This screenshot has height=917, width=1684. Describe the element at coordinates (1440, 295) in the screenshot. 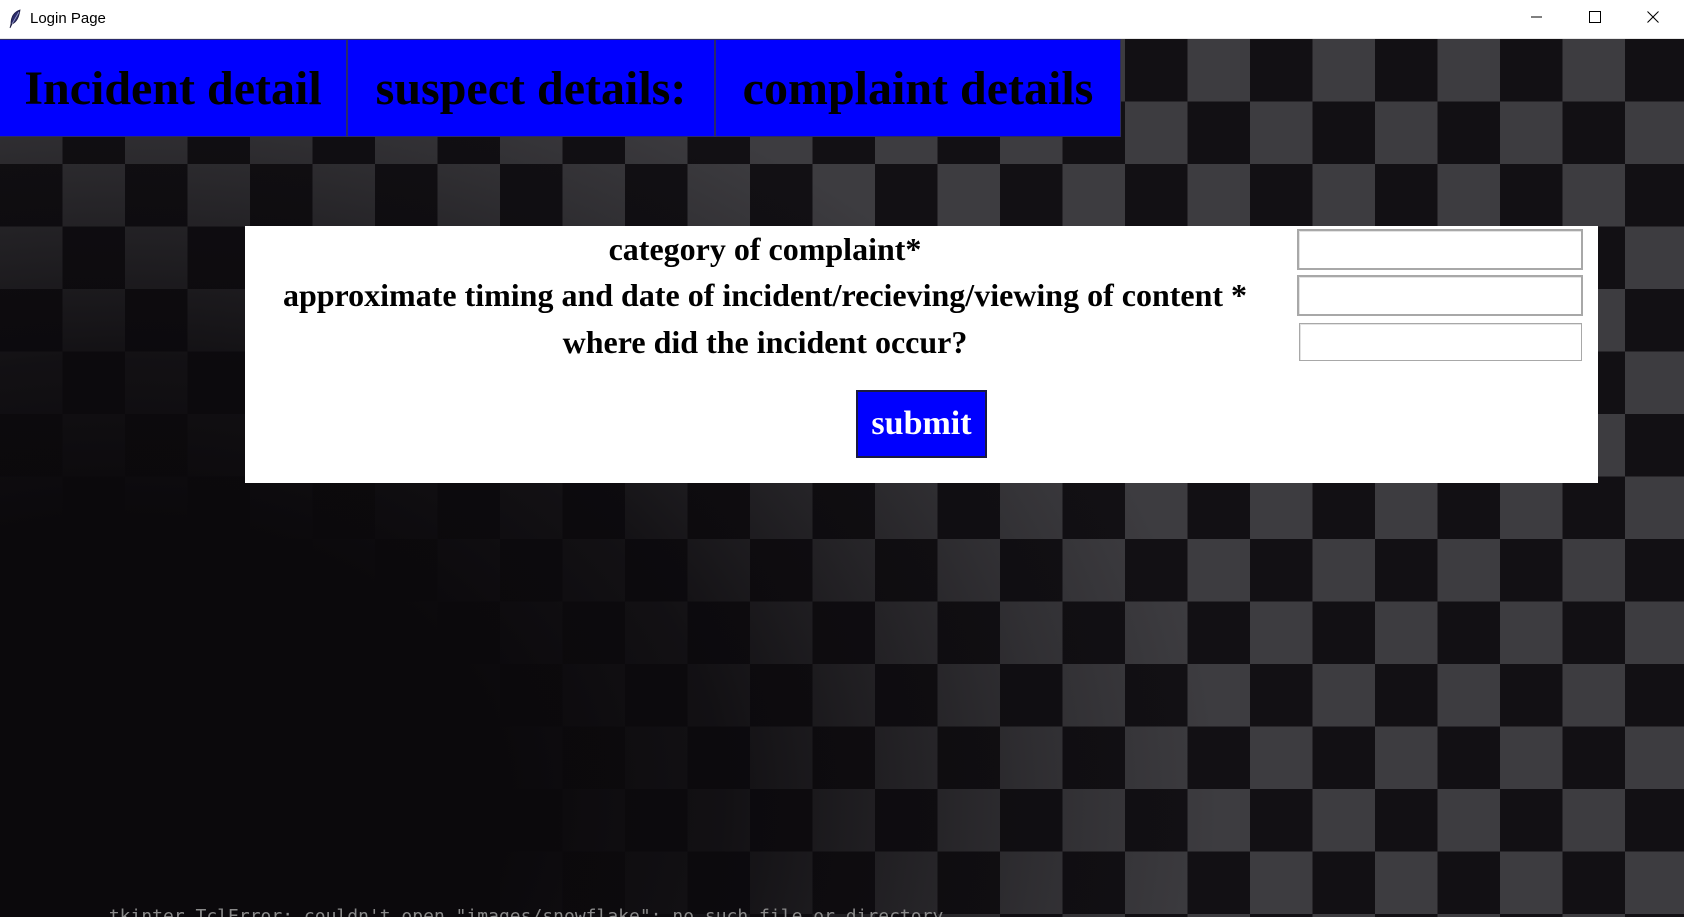

I see `timing-input` at that location.